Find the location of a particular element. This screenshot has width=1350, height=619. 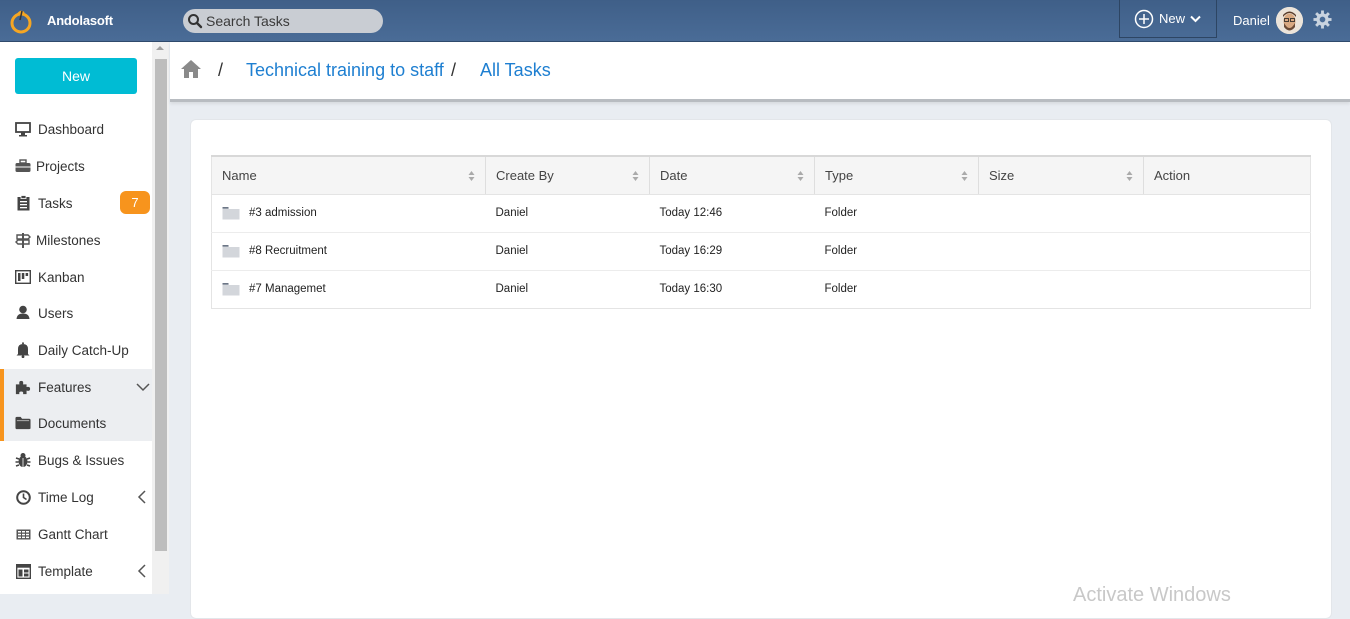

table-header-row: Name Create By Date Type Size Action is located at coordinates (761, 175).